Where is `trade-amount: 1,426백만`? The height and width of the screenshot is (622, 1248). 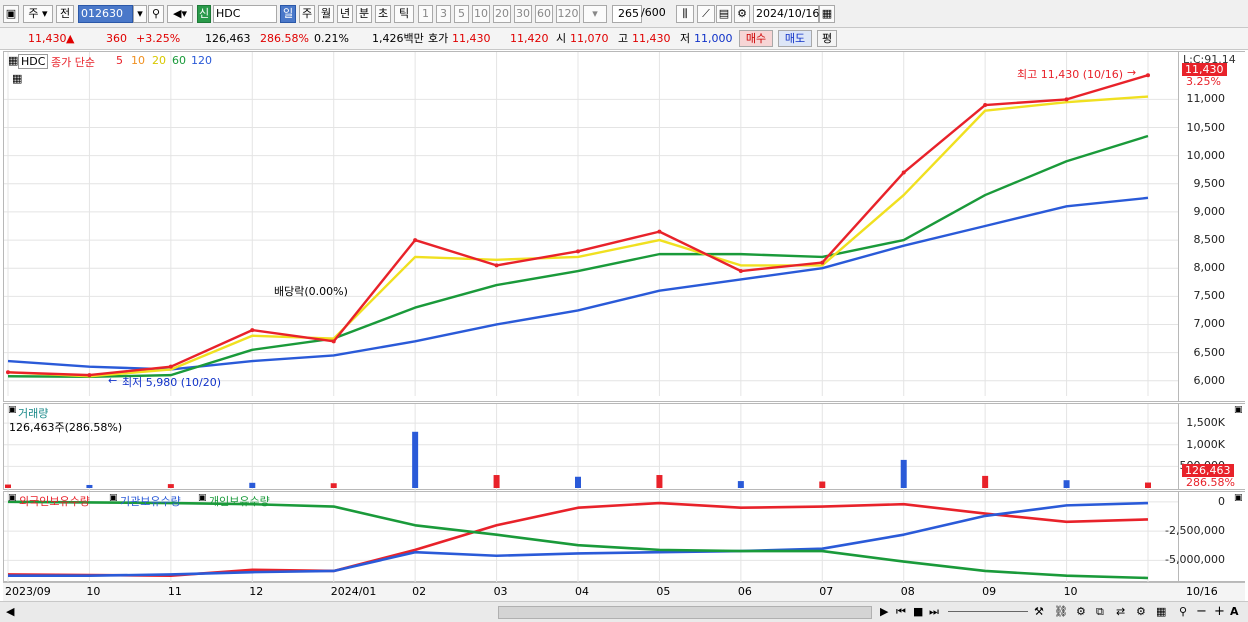
trade-amount: 1,426백만 is located at coordinates (398, 38).